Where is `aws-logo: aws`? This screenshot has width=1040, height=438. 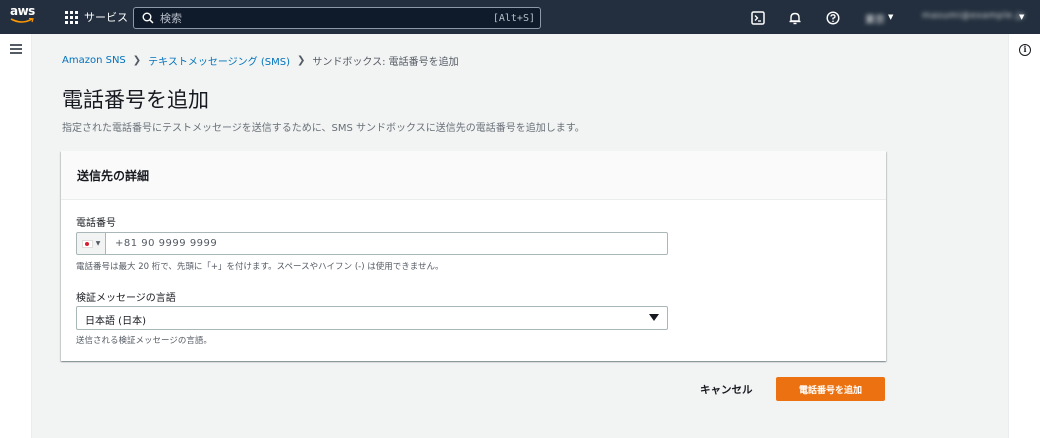
aws-logo: aws is located at coordinates (25, 17).